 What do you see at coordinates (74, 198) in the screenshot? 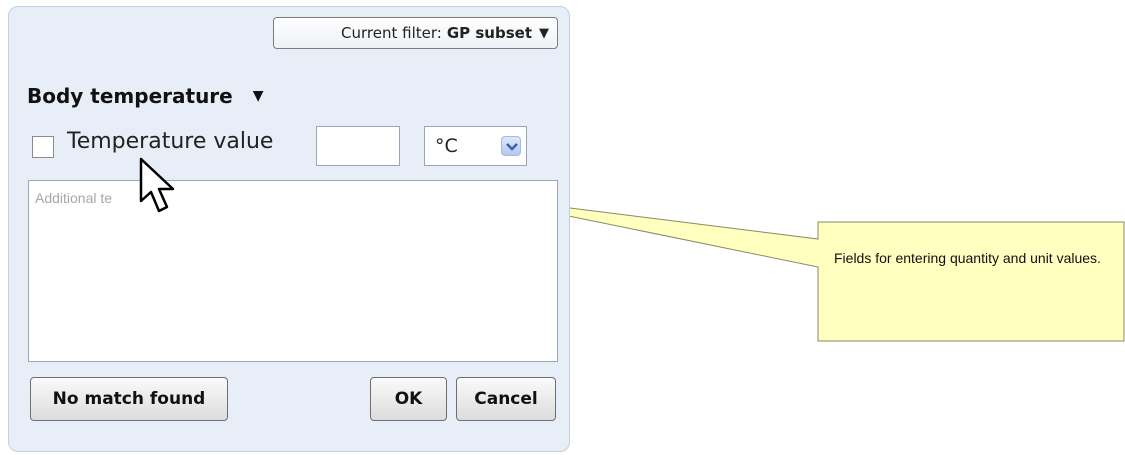
I see `additional-text-placeholder: Additional te` at bounding box center [74, 198].